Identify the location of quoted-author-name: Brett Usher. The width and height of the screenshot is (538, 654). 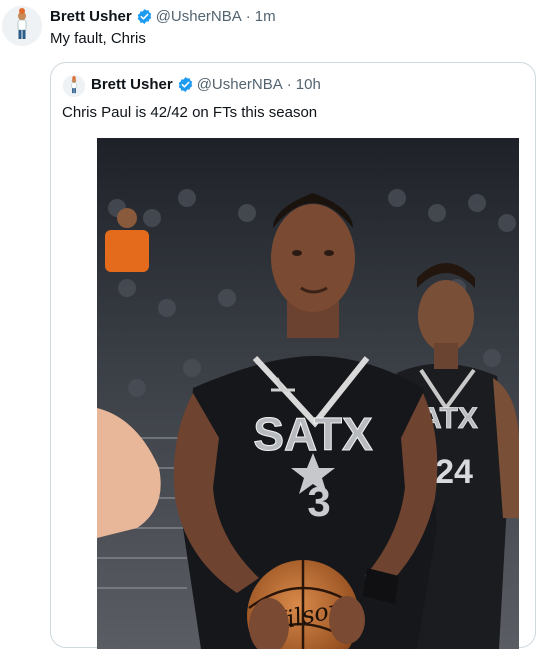
(132, 84).